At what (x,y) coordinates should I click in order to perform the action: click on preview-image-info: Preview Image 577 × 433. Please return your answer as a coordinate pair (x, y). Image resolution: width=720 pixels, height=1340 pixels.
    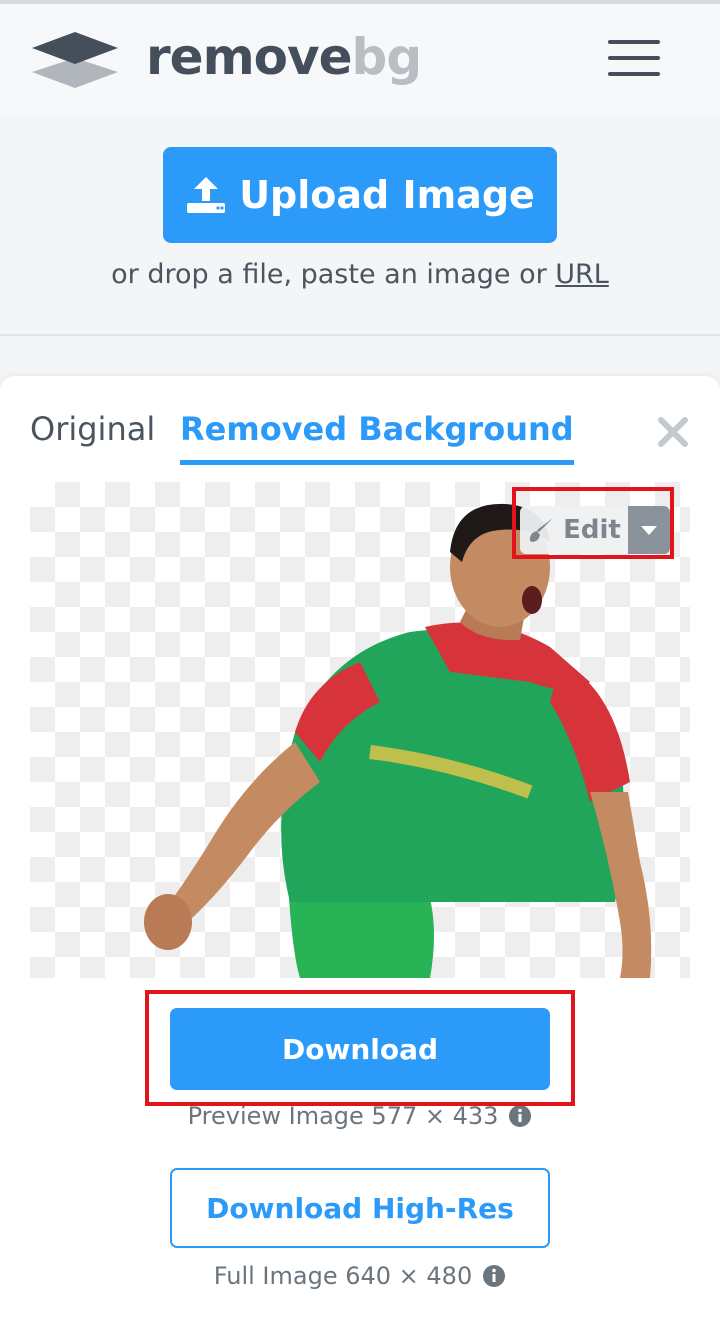
    Looking at the image, I should click on (360, 1116).